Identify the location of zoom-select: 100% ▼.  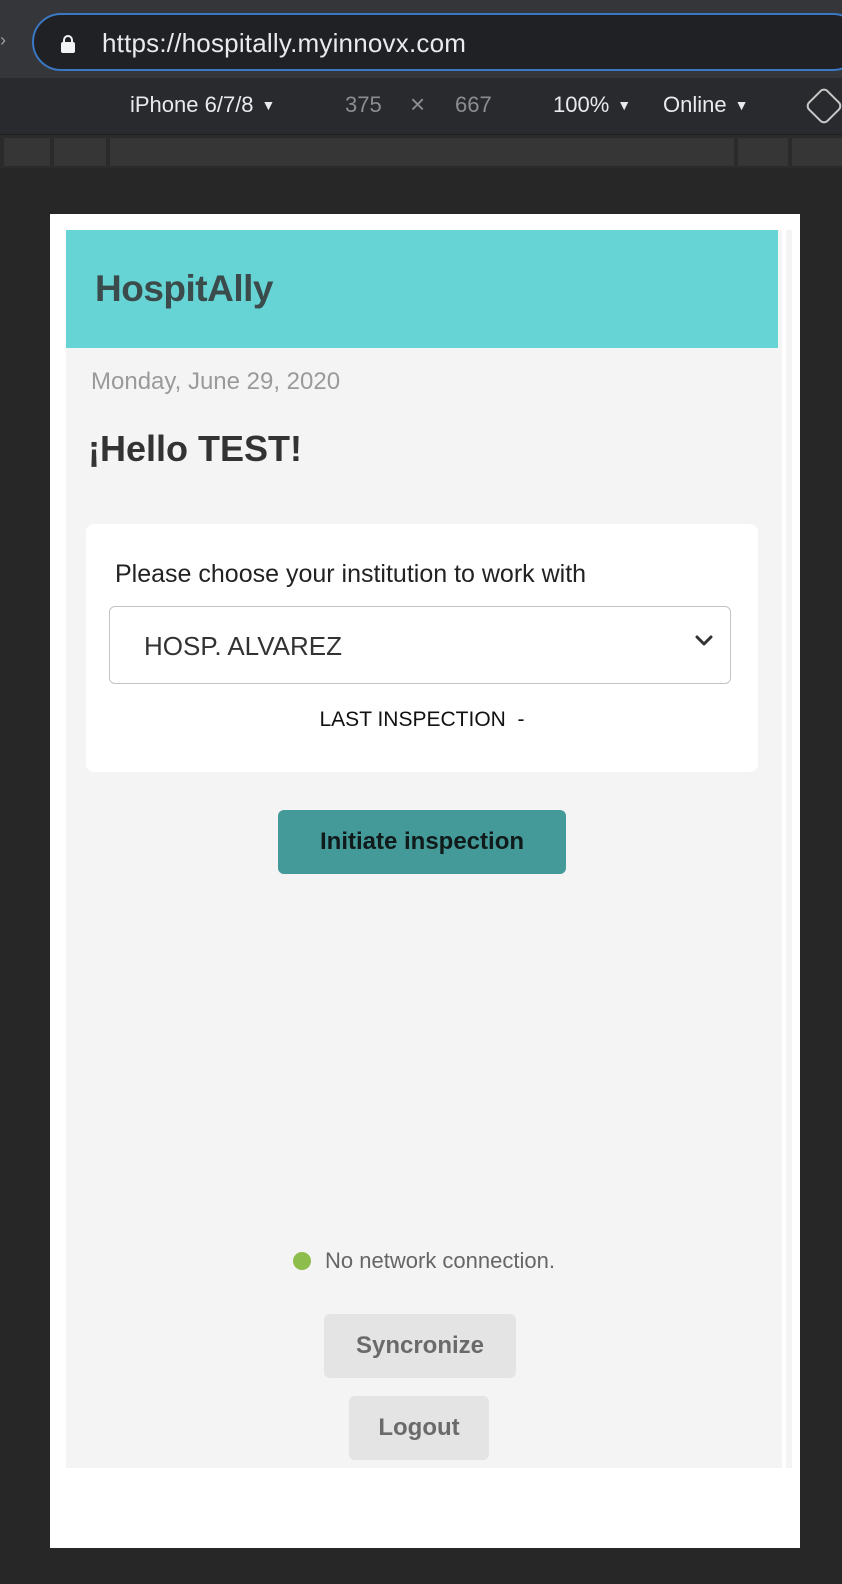
(592, 105).